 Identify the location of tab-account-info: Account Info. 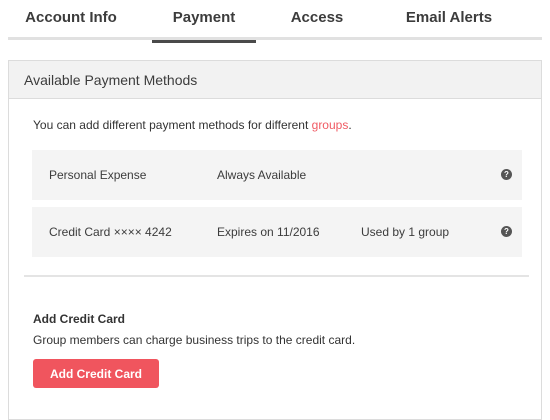
(71, 20).